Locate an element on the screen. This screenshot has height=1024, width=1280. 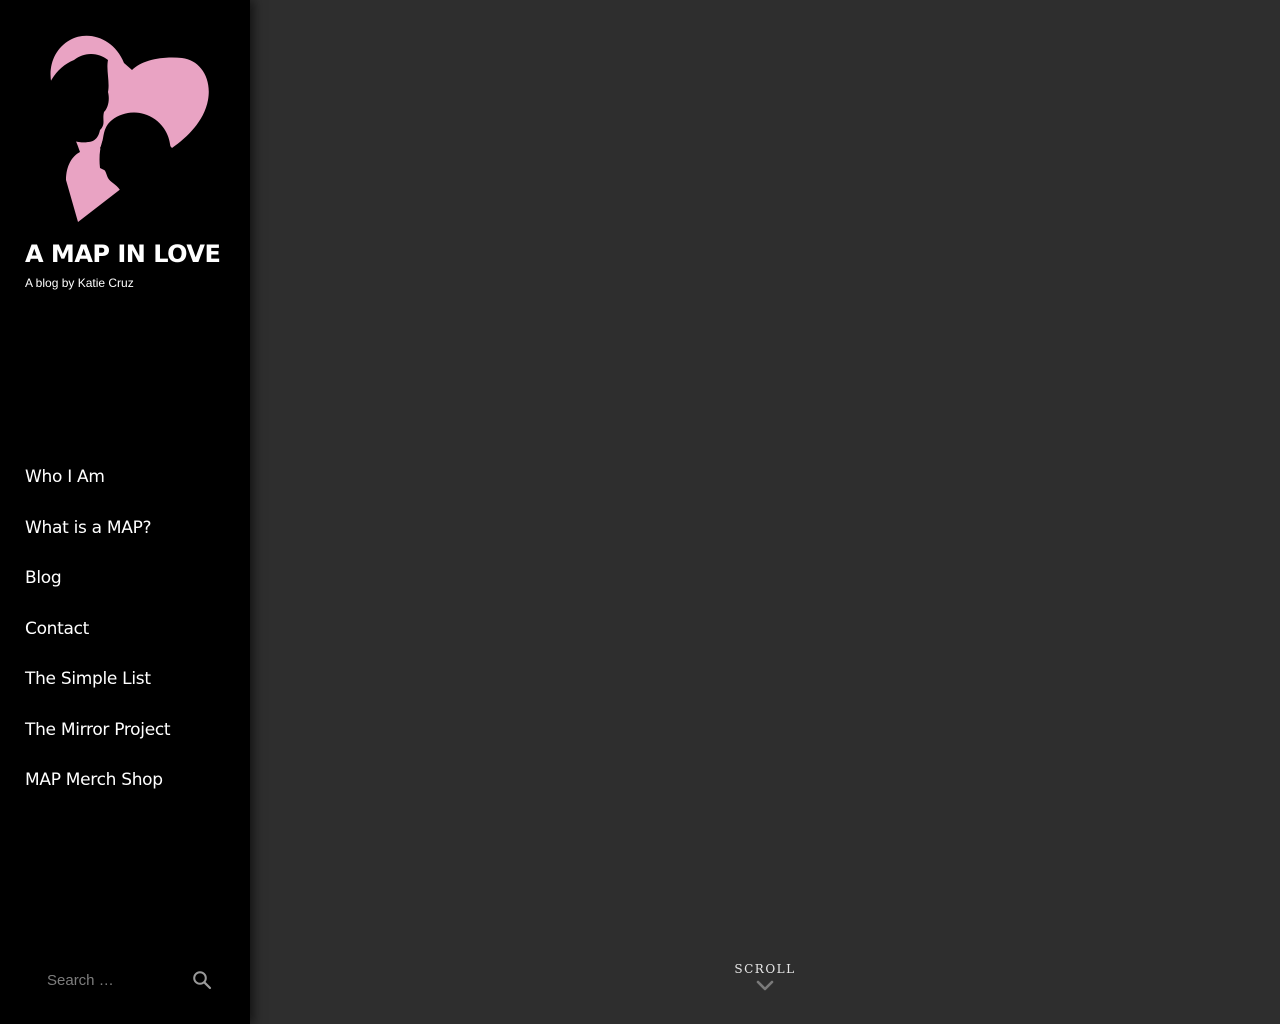
menu-item: The Simple List is located at coordinates (97, 687).